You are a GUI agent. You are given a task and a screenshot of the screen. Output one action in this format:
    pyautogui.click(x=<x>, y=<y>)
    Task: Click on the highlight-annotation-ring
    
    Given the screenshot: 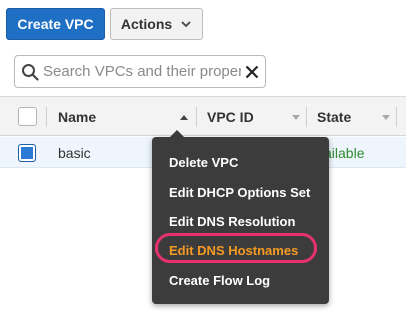 What is the action you would take?
    pyautogui.click(x=236, y=248)
    